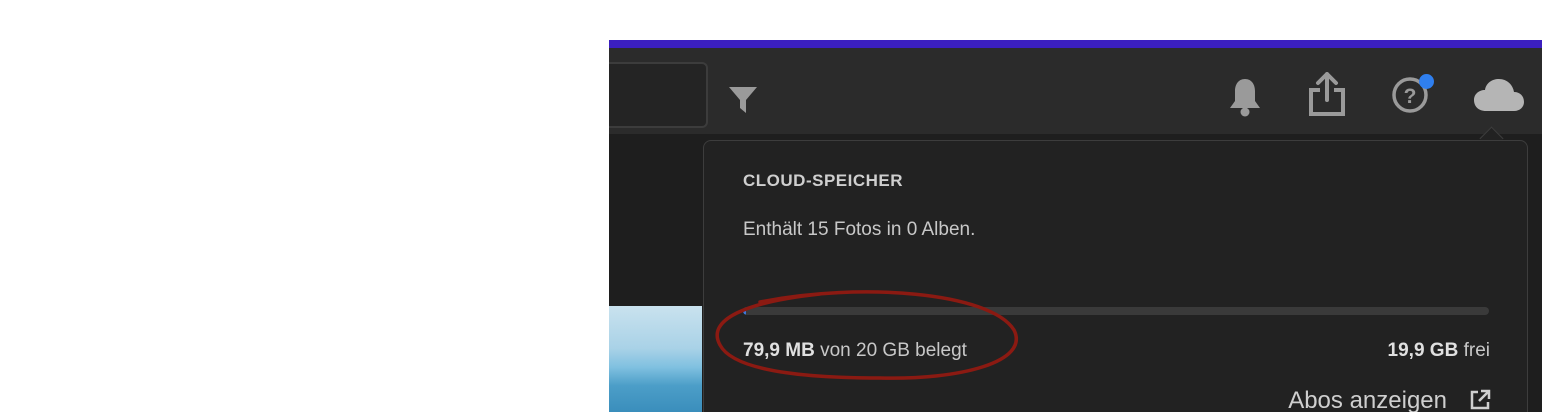 The image size is (1556, 412). What do you see at coordinates (1075, 44) in the screenshot?
I see `top-accent-stripe` at bounding box center [1075, 44].